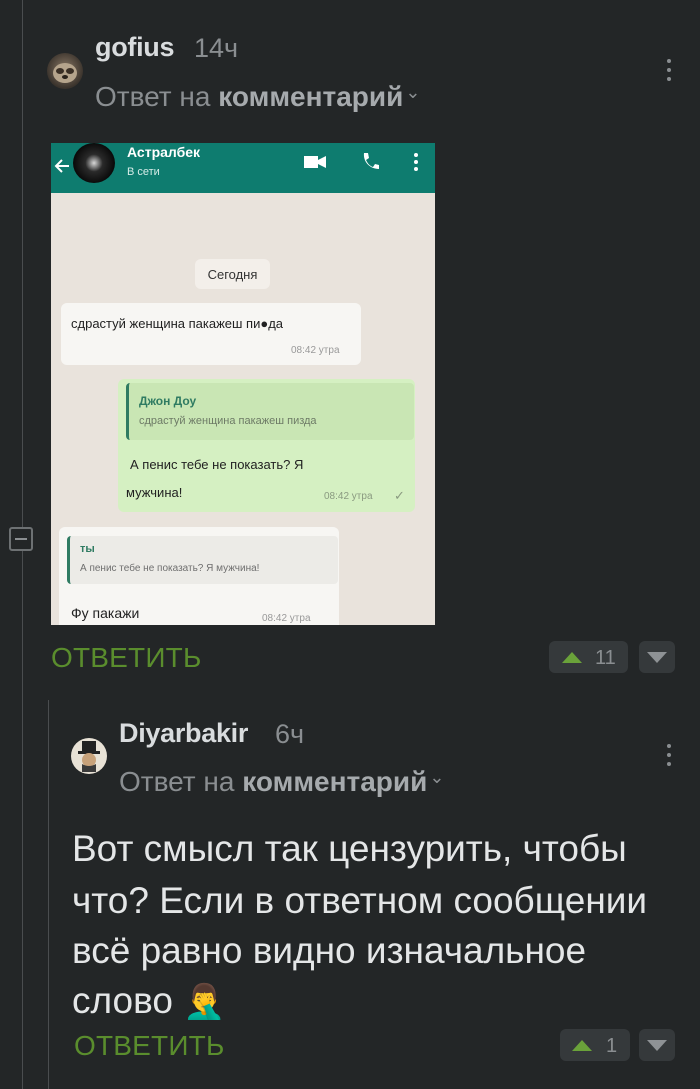 This screenshot has height=1089, width=700. Describe the element at coordinates (164, 152) in the screenshot. I see `contact-name: Астралбек` at that location.